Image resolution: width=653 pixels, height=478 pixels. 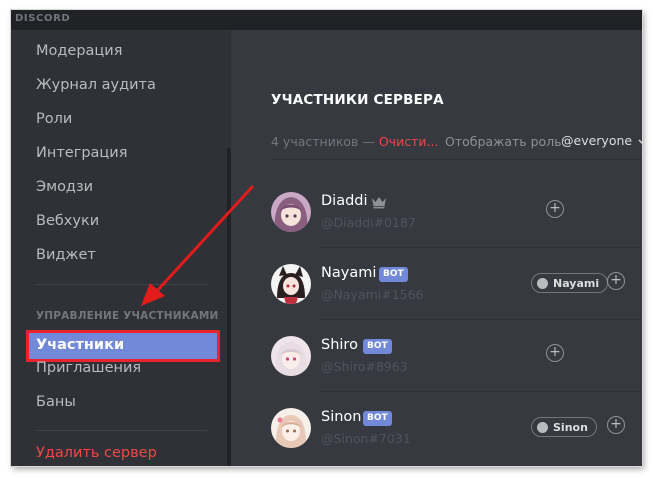 What do you see at coordinates (349, 273) in the screenshot?
I see `member-name: Nayami` at bounding box center [349, 273].